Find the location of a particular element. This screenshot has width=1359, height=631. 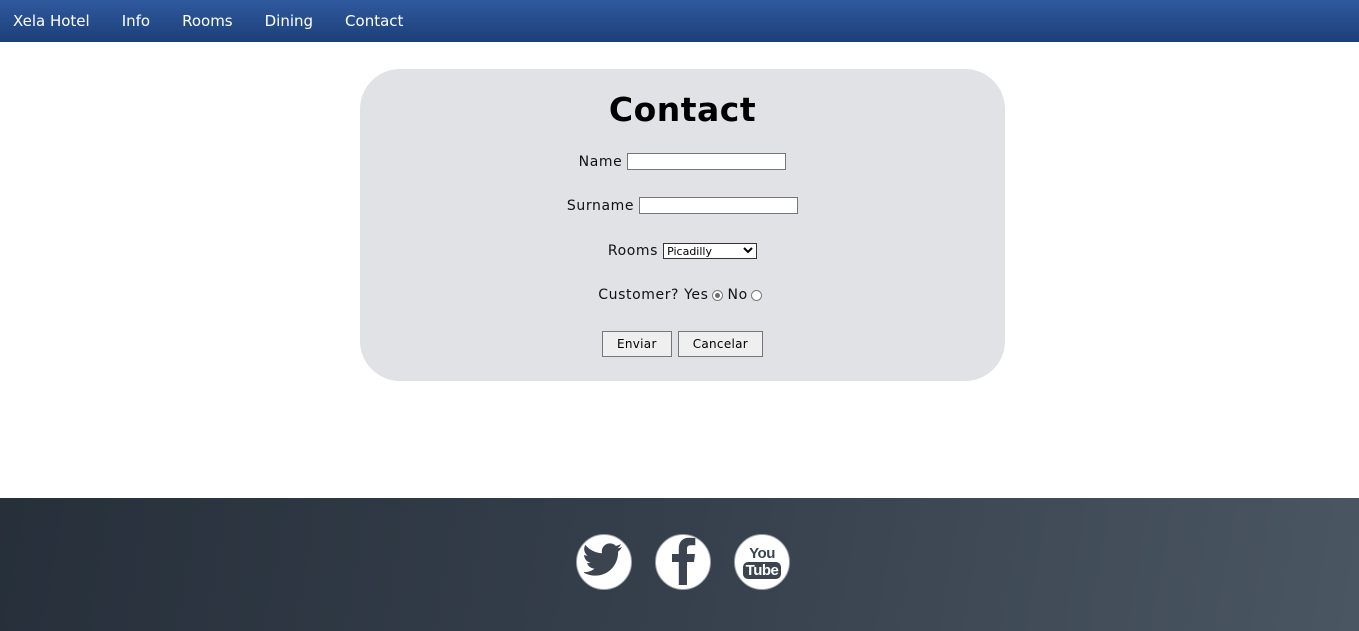

youtube-link: You Tube is located at coordinates (762, 562).